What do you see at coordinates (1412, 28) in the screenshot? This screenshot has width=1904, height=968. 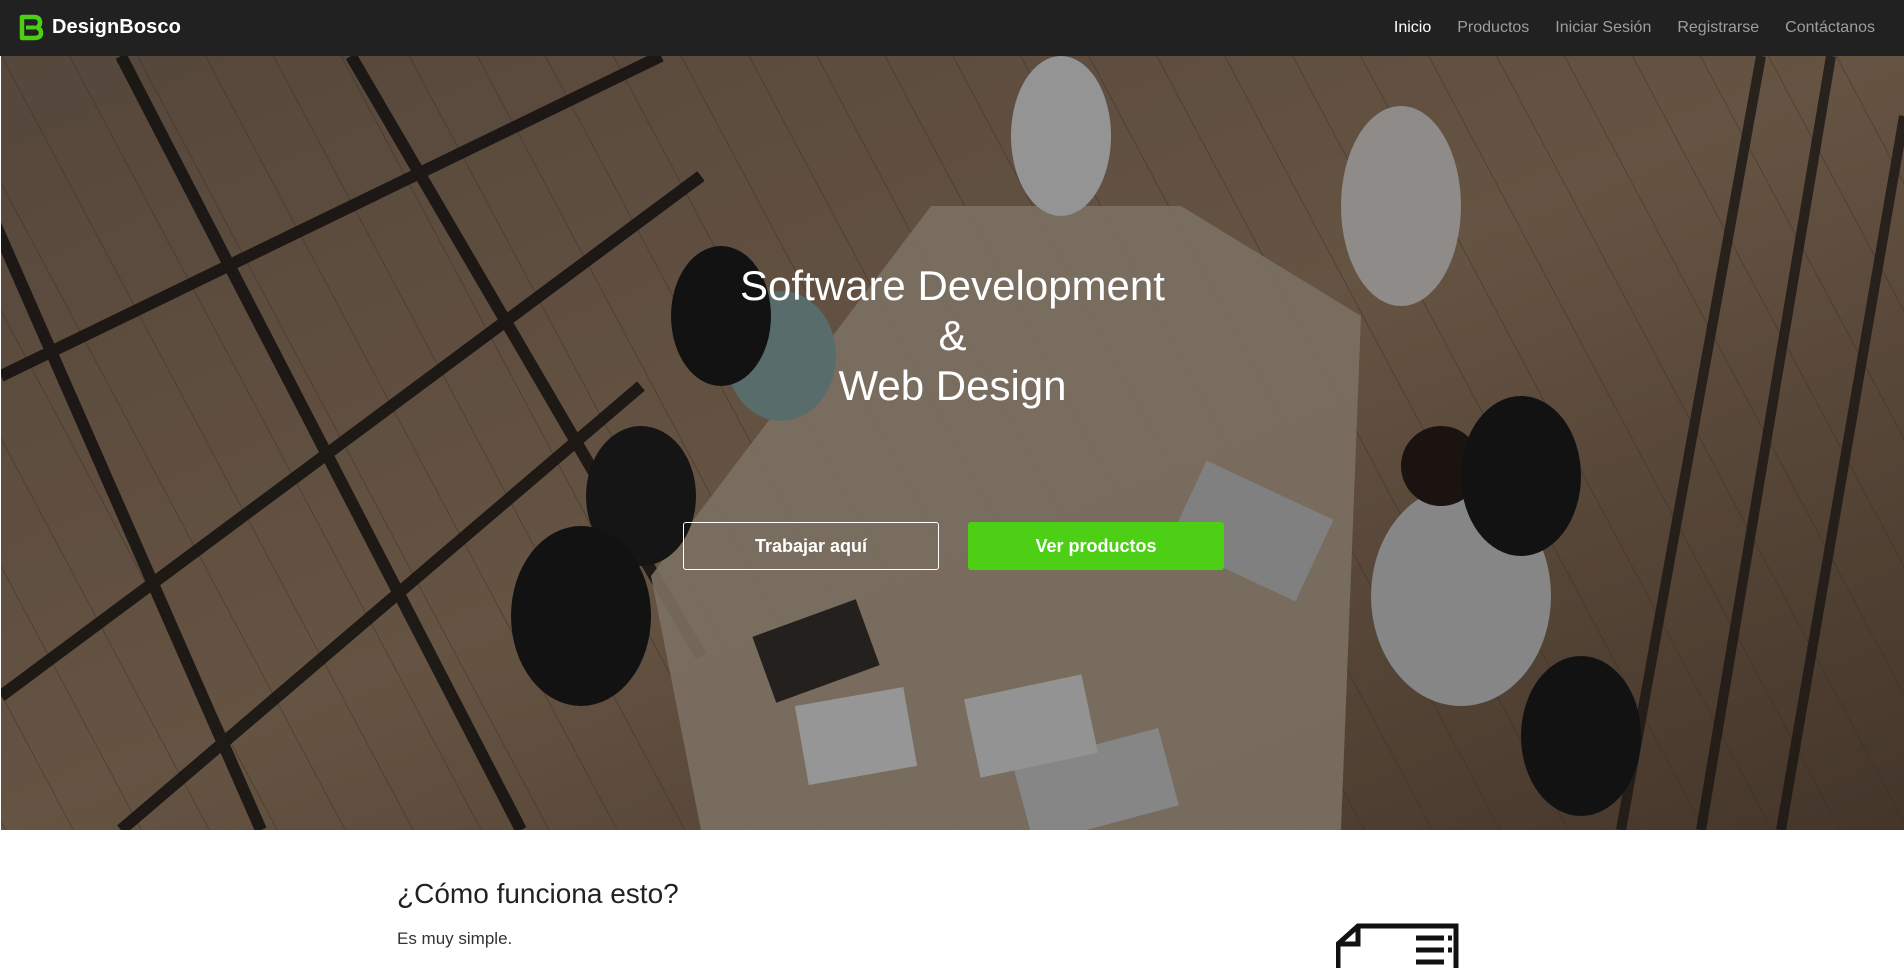 I see `nav-item-inicio: Inicio` at bounding box center [1412, 28].